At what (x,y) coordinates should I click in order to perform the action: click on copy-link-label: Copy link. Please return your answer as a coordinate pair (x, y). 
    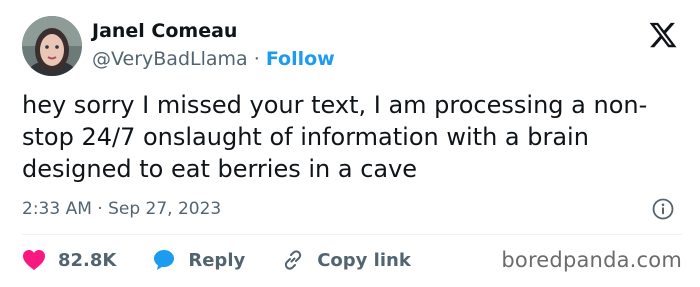
    Looking at the image, I should click on (364, 260).